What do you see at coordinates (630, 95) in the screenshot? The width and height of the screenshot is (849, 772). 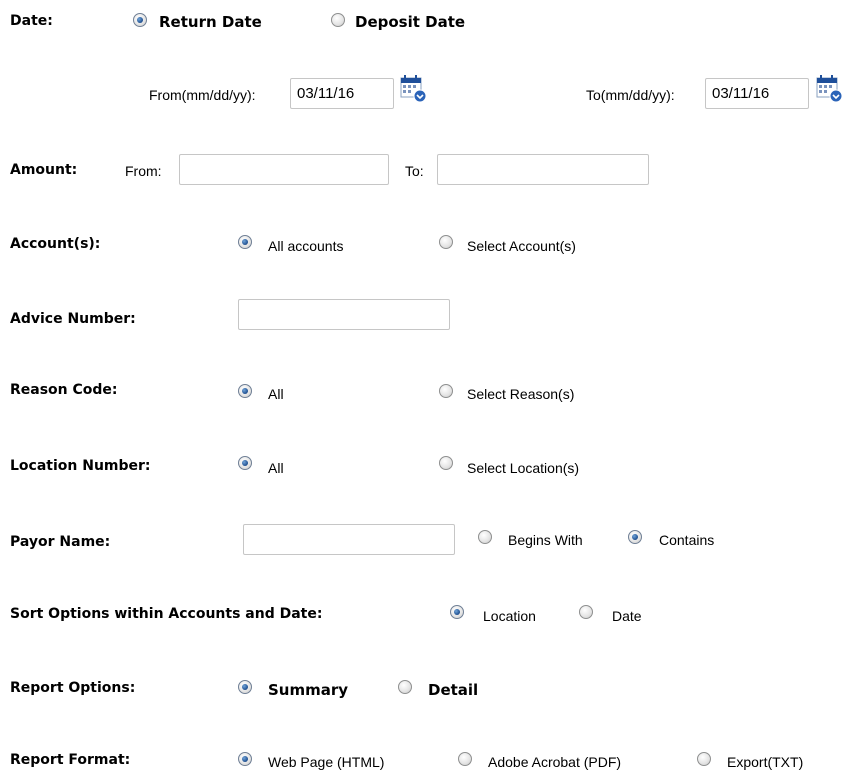 I see `date-to-label: To(mm/dd/yy):` at bounding box center [630, 95].